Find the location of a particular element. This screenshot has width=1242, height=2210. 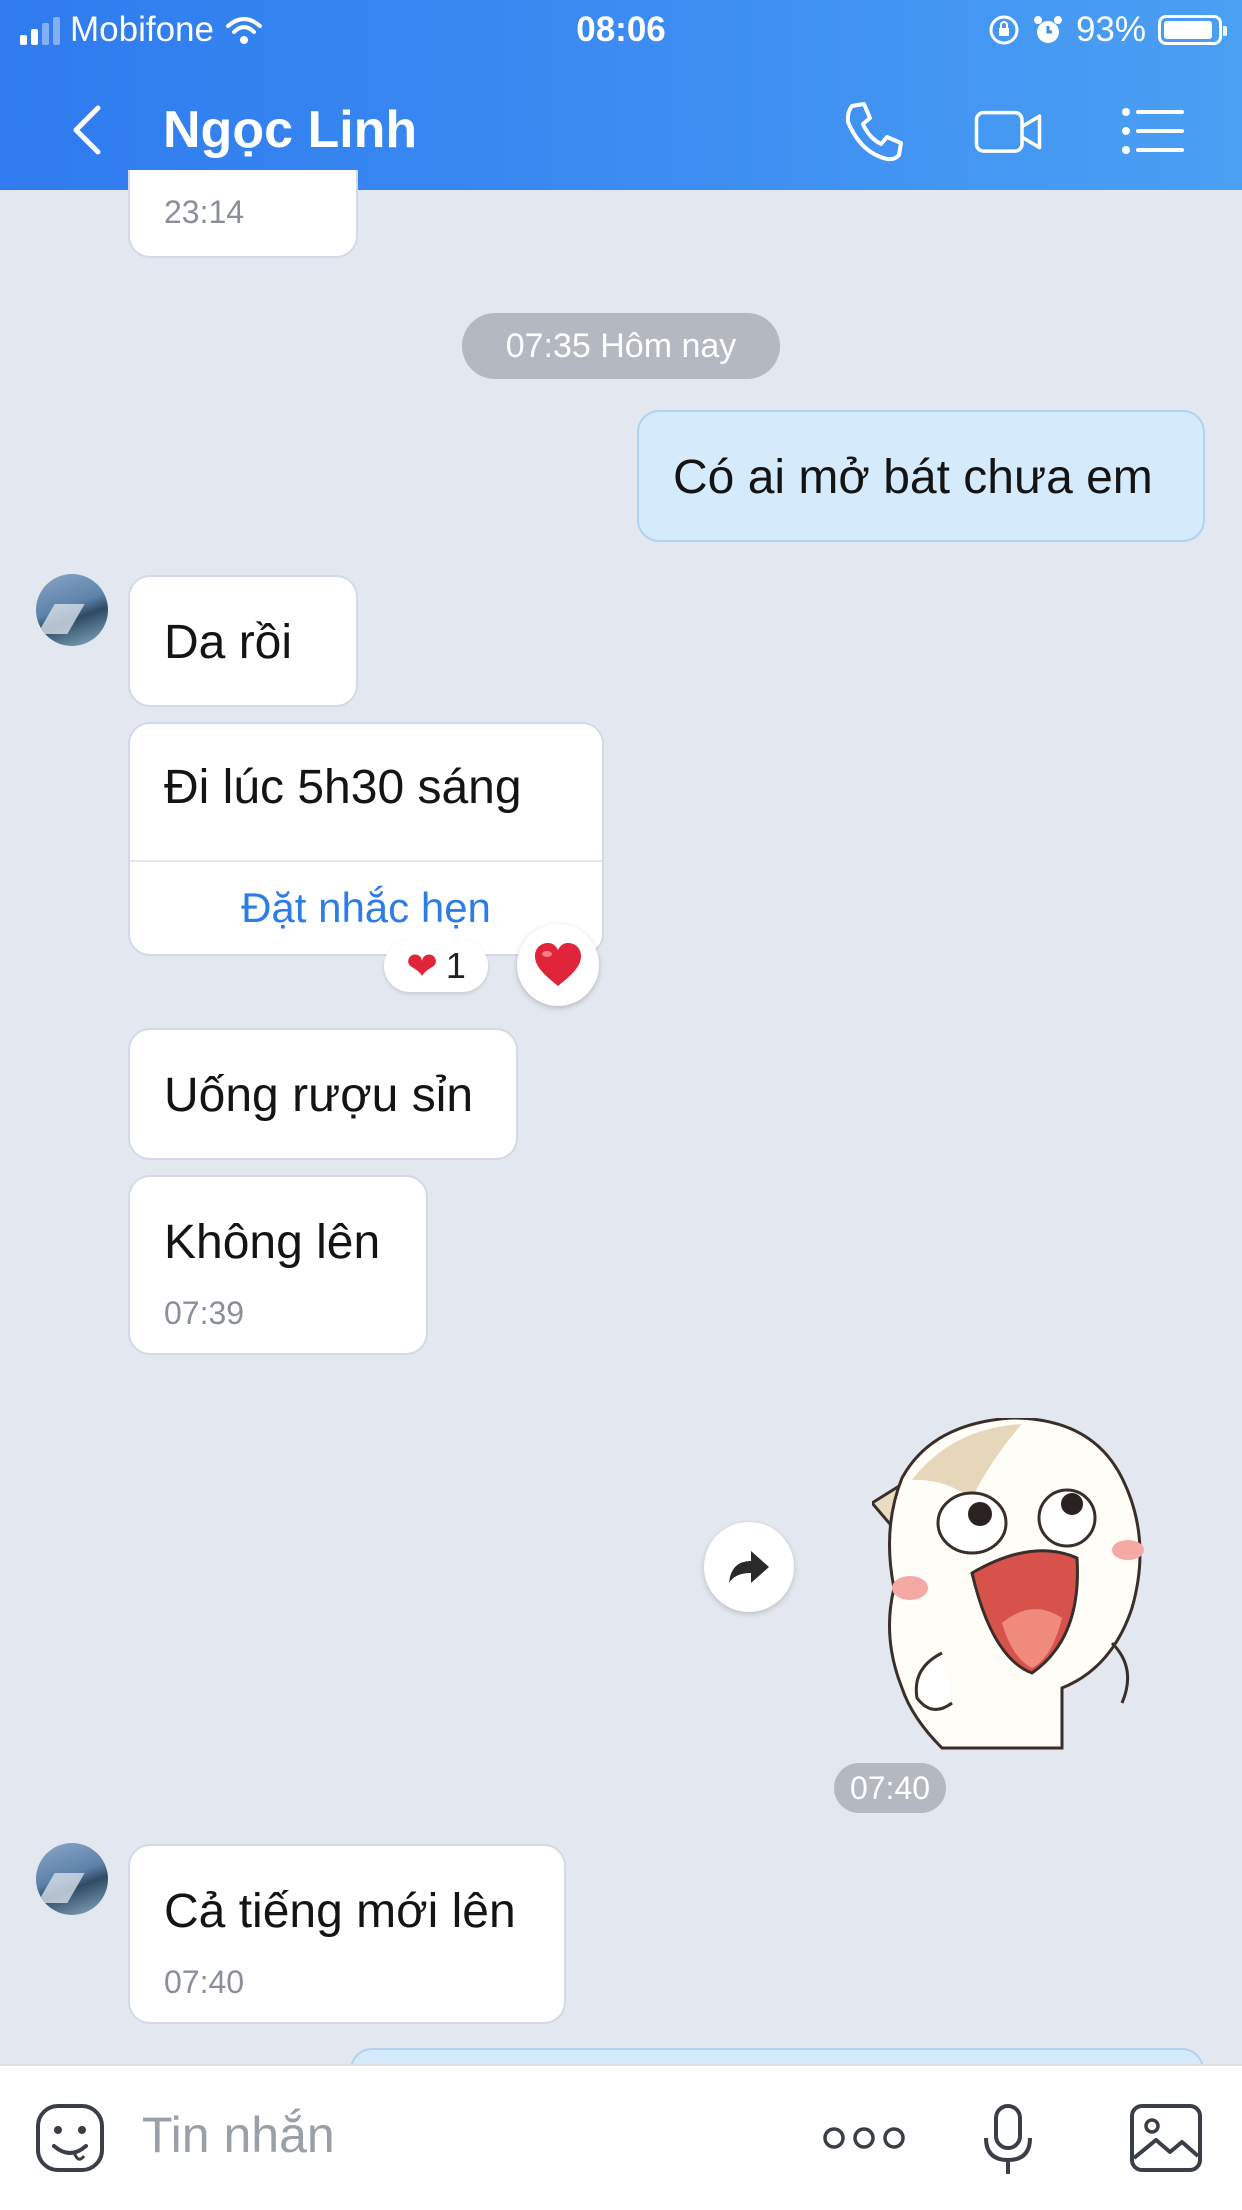

contact-name: Ngọc Linh is located at coordinates (290, 130).